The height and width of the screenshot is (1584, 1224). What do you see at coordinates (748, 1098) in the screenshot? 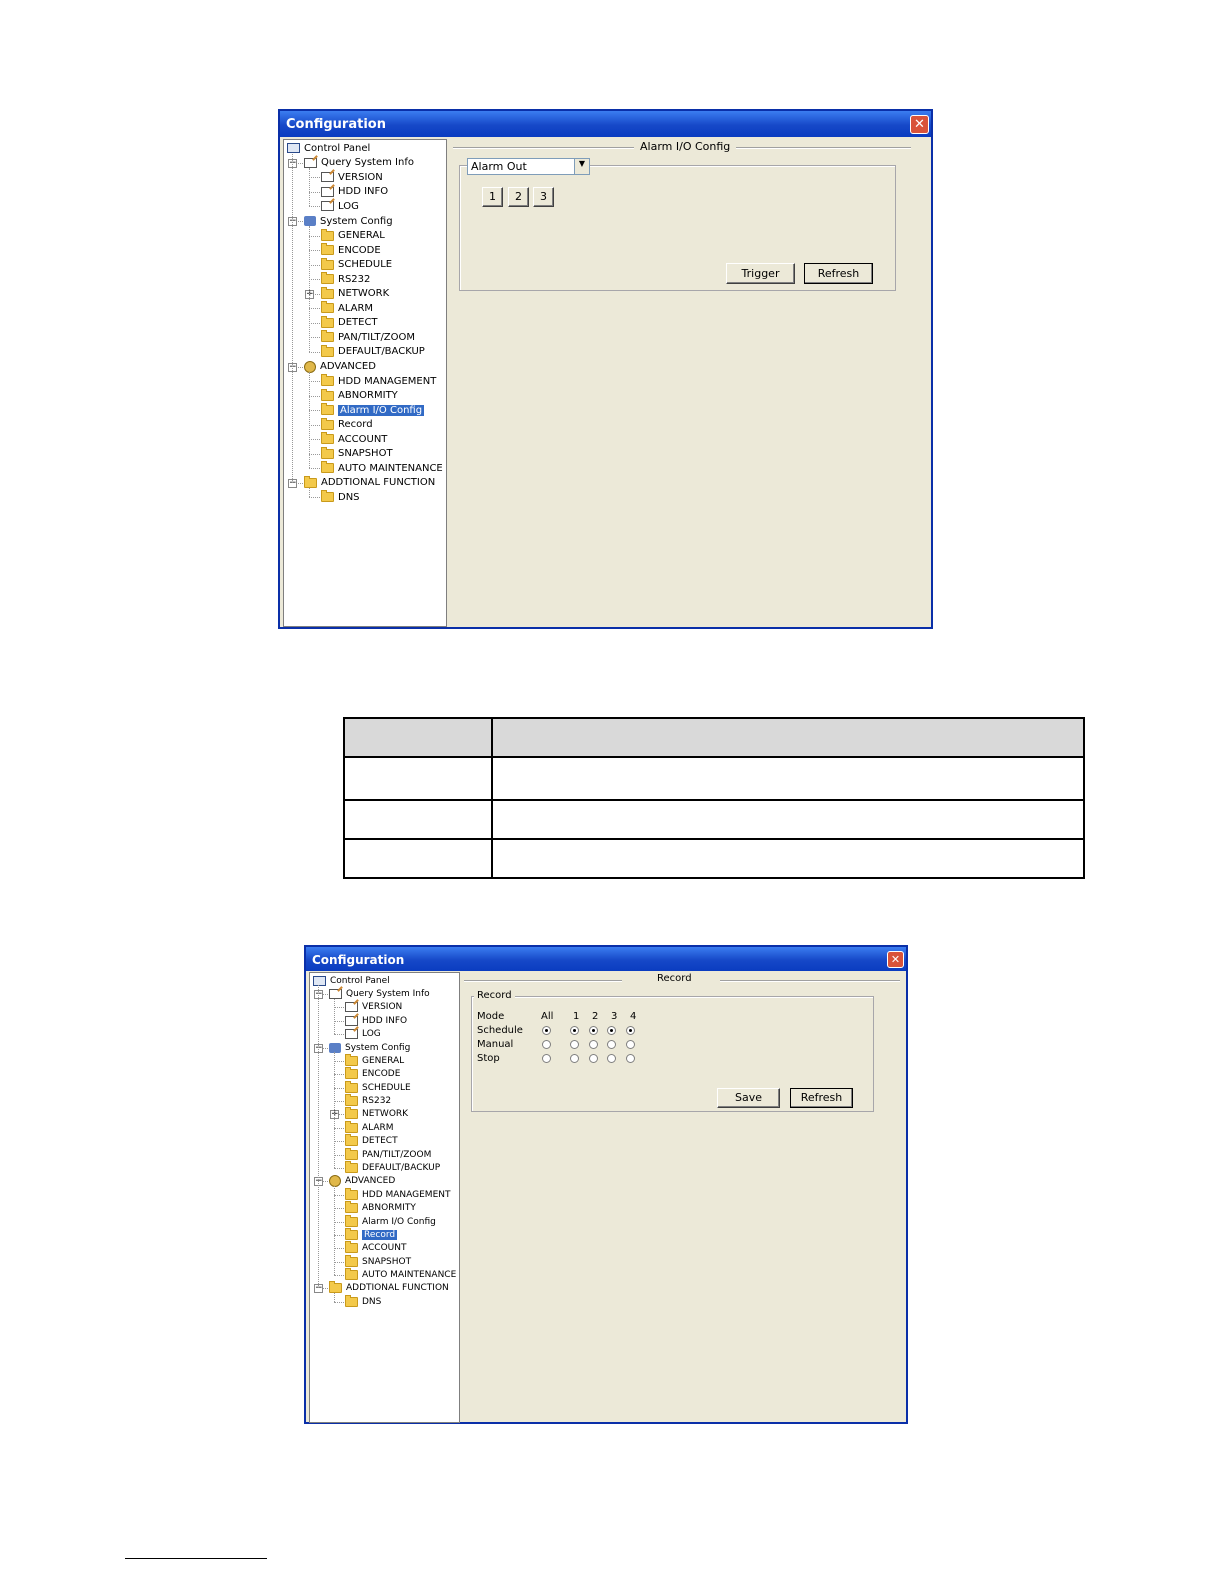
I see `save-button: Save` at bounding box center [748, 1098].